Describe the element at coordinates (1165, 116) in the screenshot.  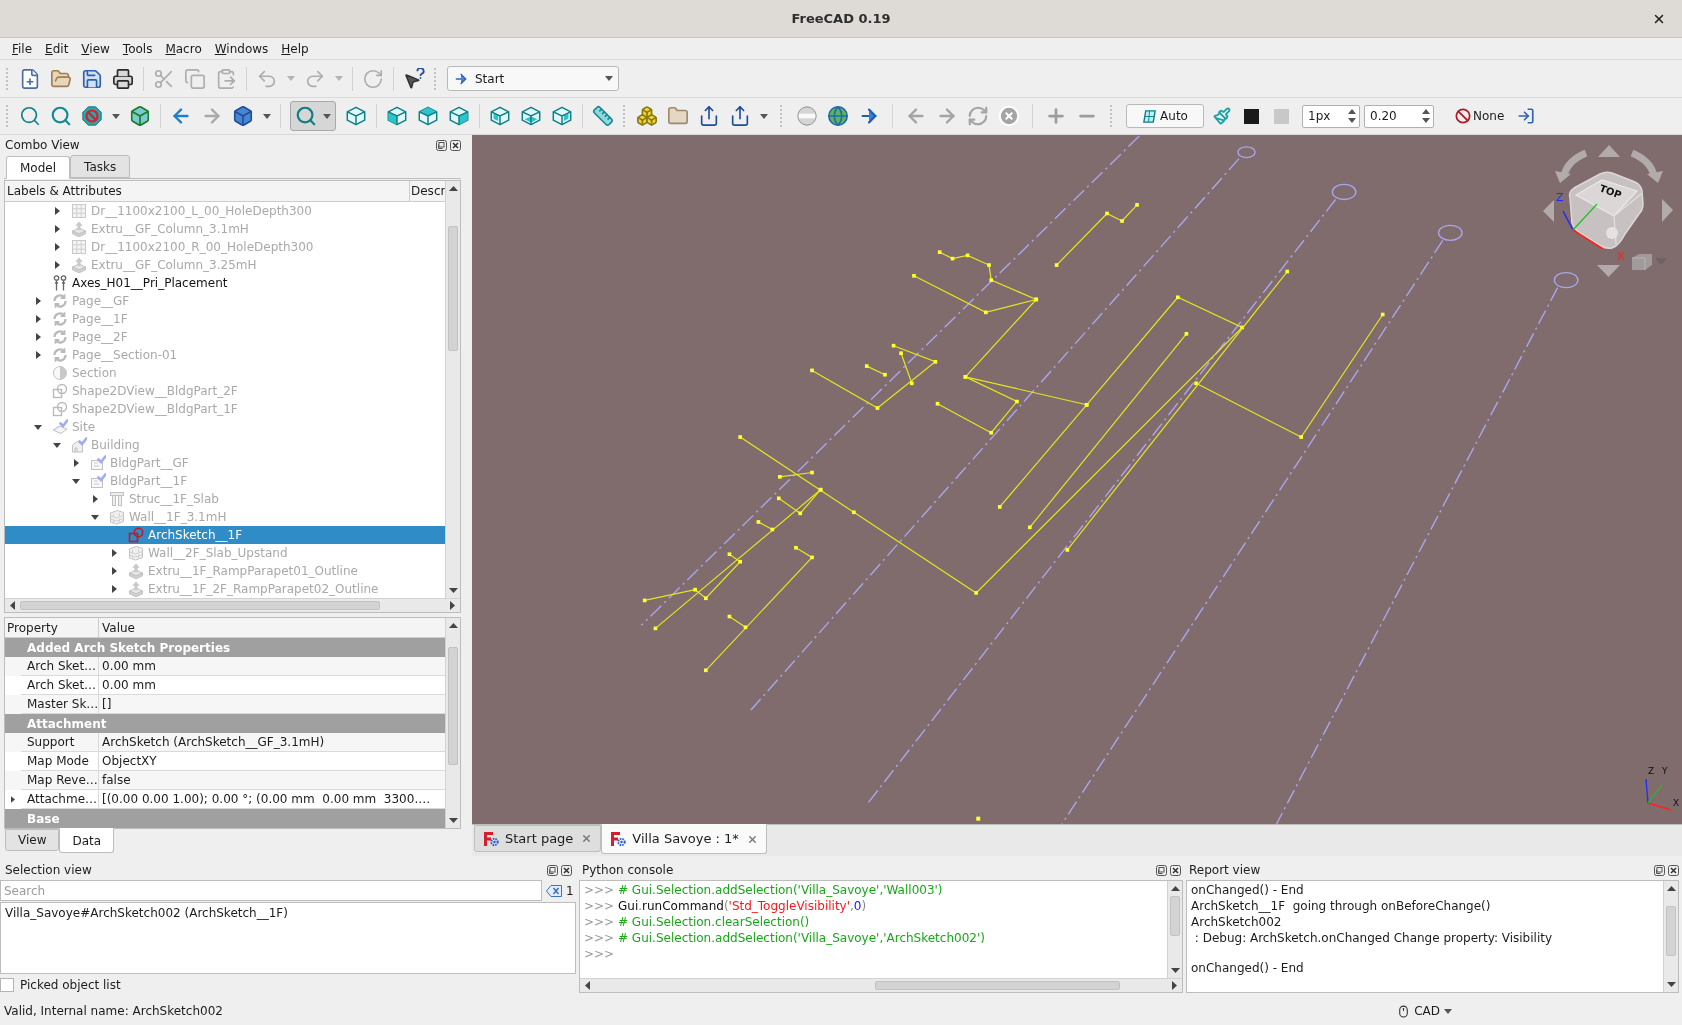
I see `mode-button: Auto` at that location.